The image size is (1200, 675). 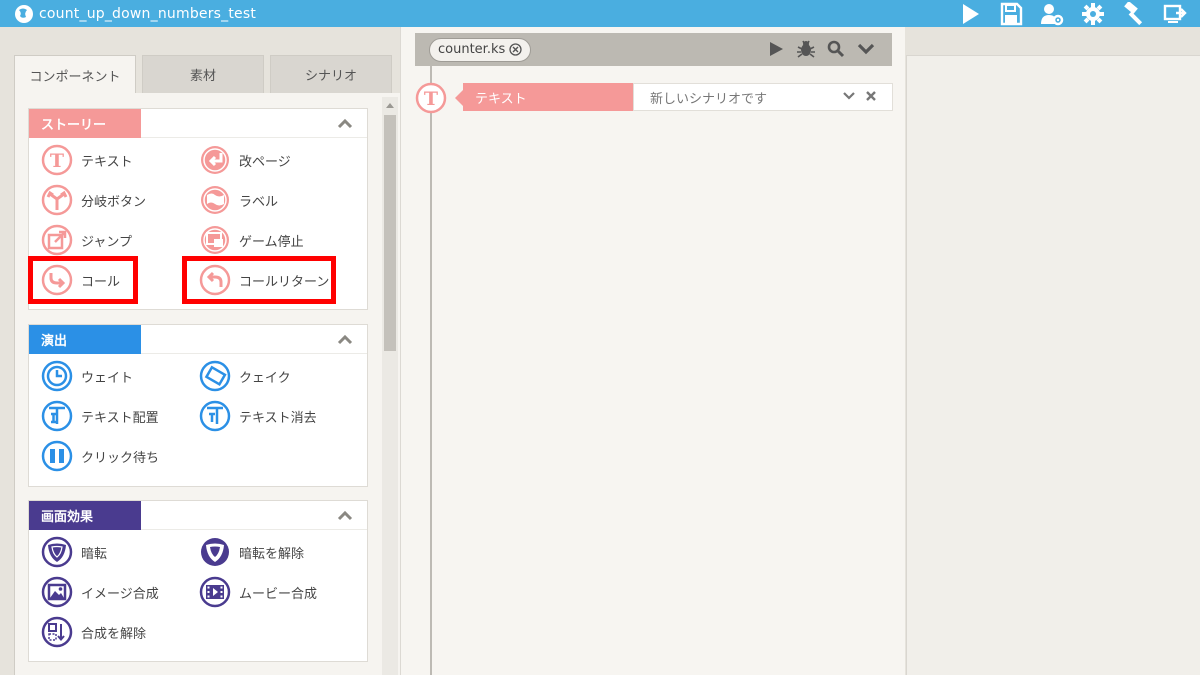 I want to click on file-bar-actions, so click(x=816, y=49).